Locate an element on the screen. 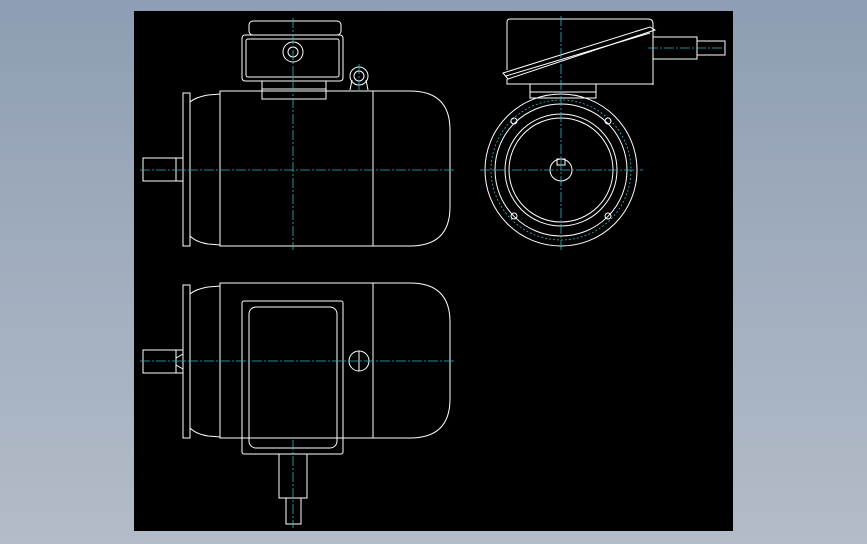 The width and height of the screenshot is (867, 544). motor-shaft is located at coordinates (162, 169).